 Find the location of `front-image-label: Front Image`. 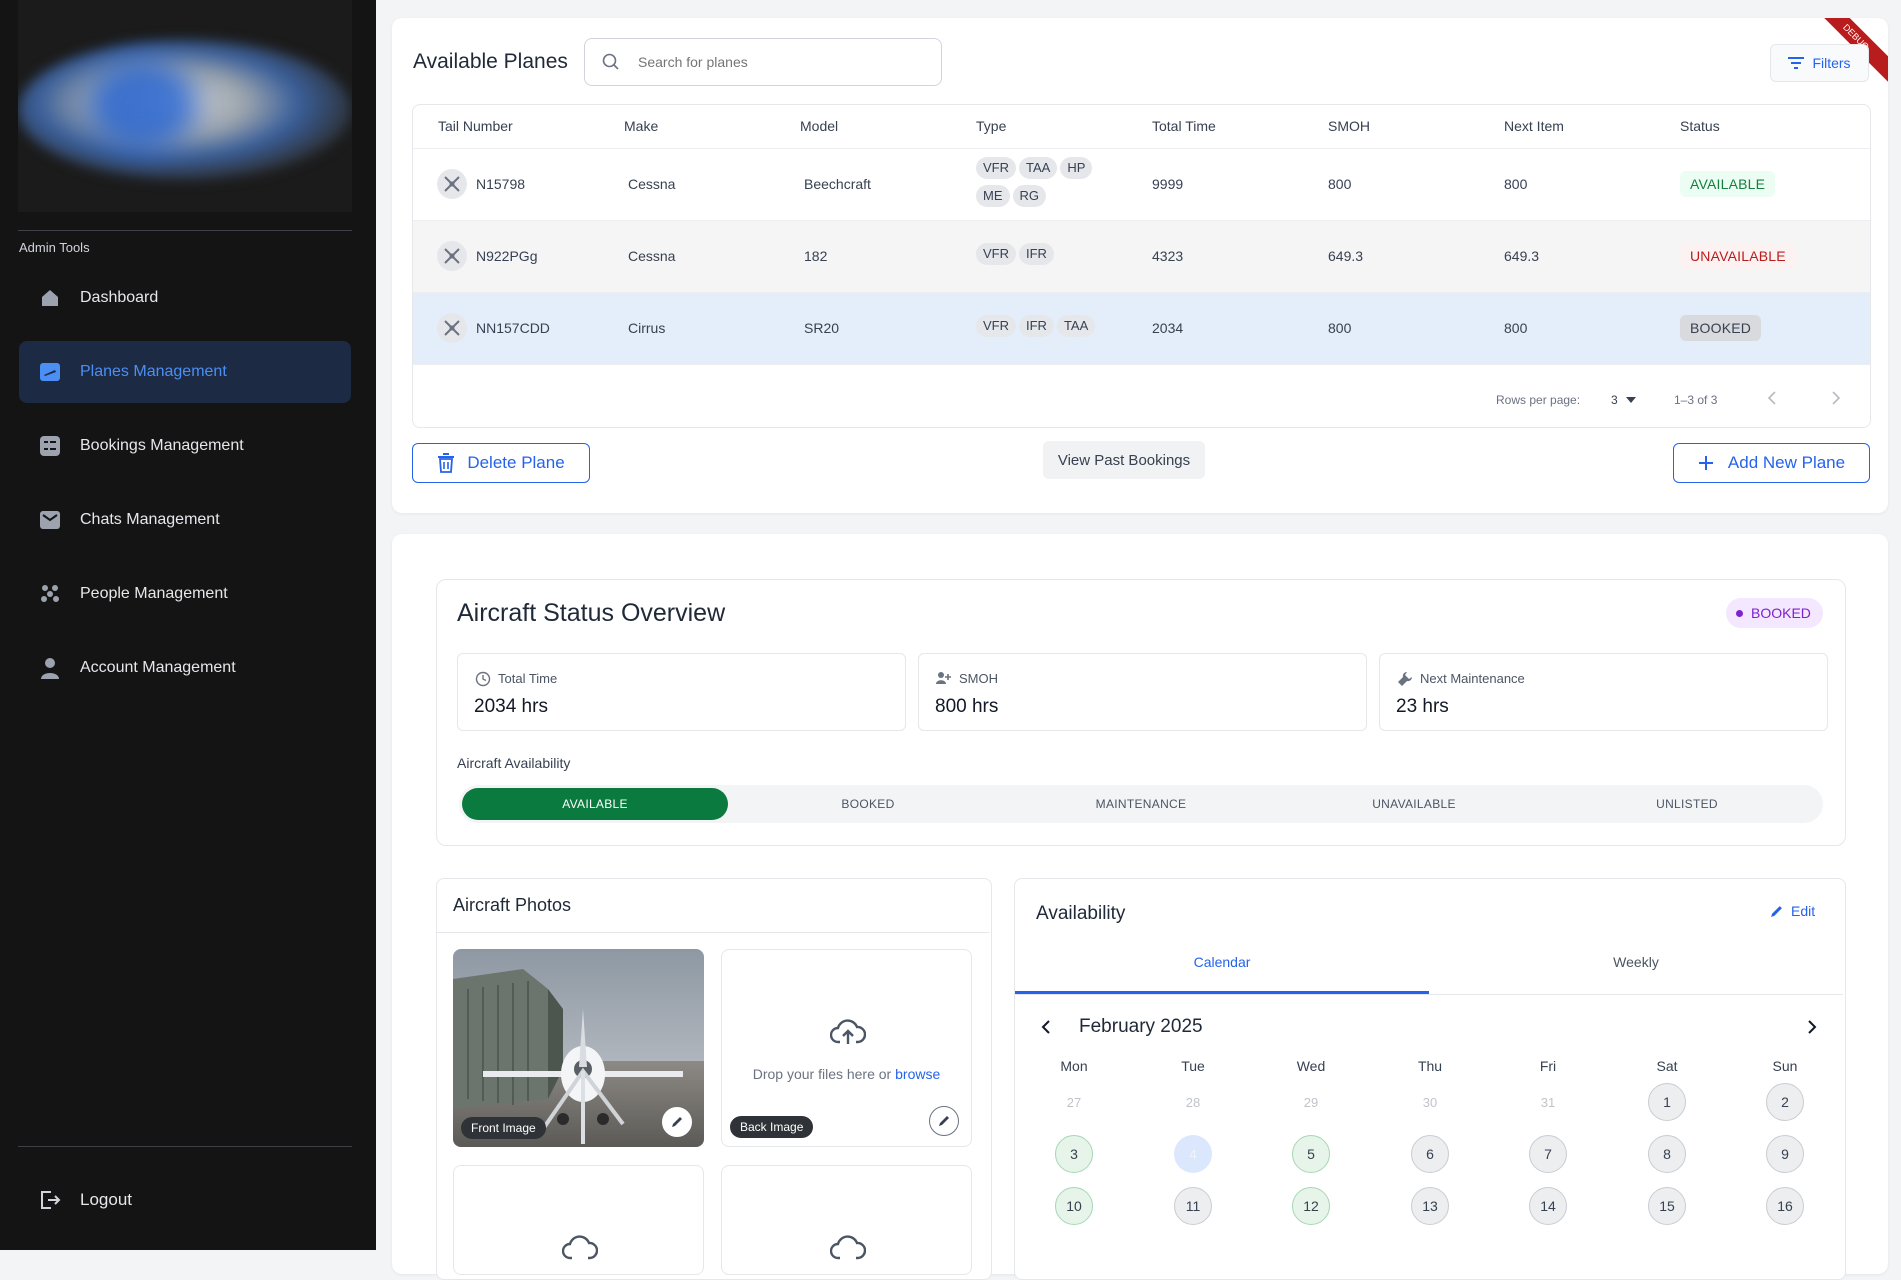

front-image-label: Front Image is located at coordinates (503, 1128).